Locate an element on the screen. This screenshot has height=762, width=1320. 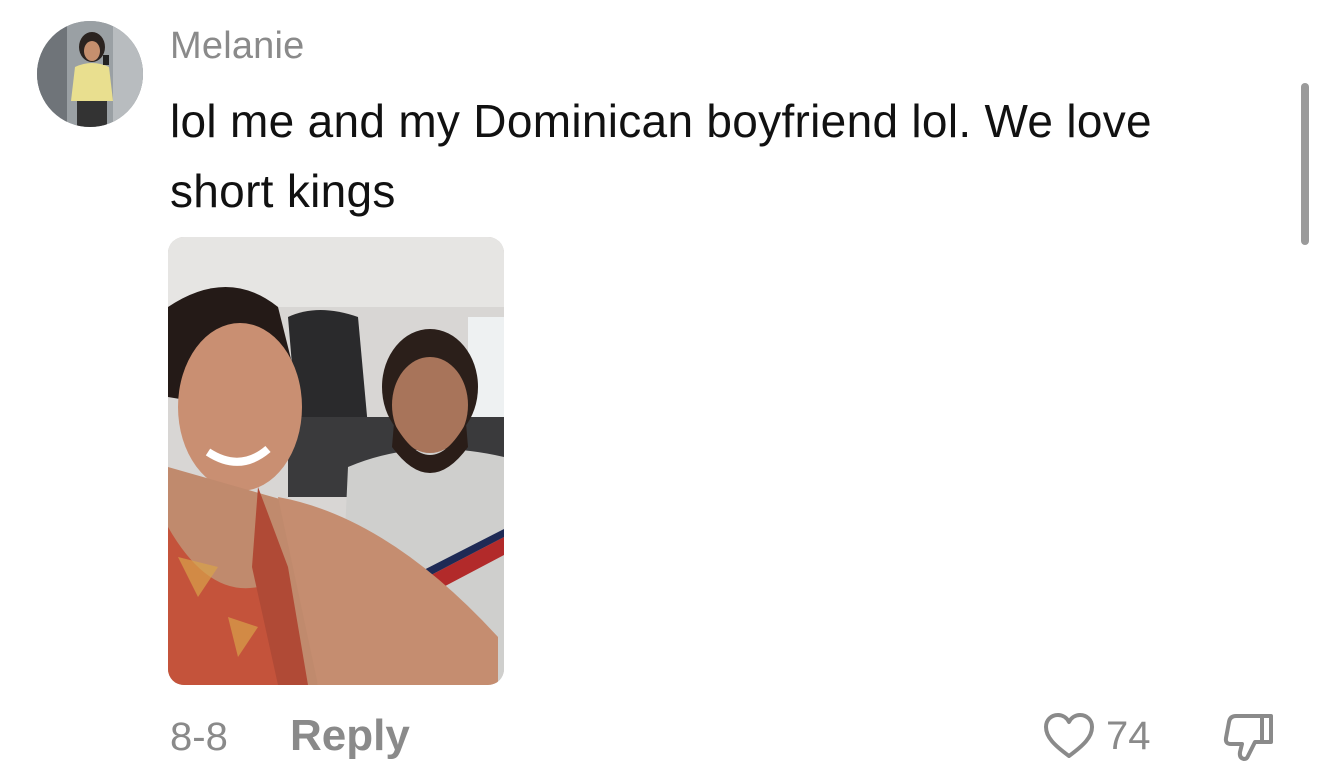
thumbs-down-outline-icon is located at coordinates (1249, 737).